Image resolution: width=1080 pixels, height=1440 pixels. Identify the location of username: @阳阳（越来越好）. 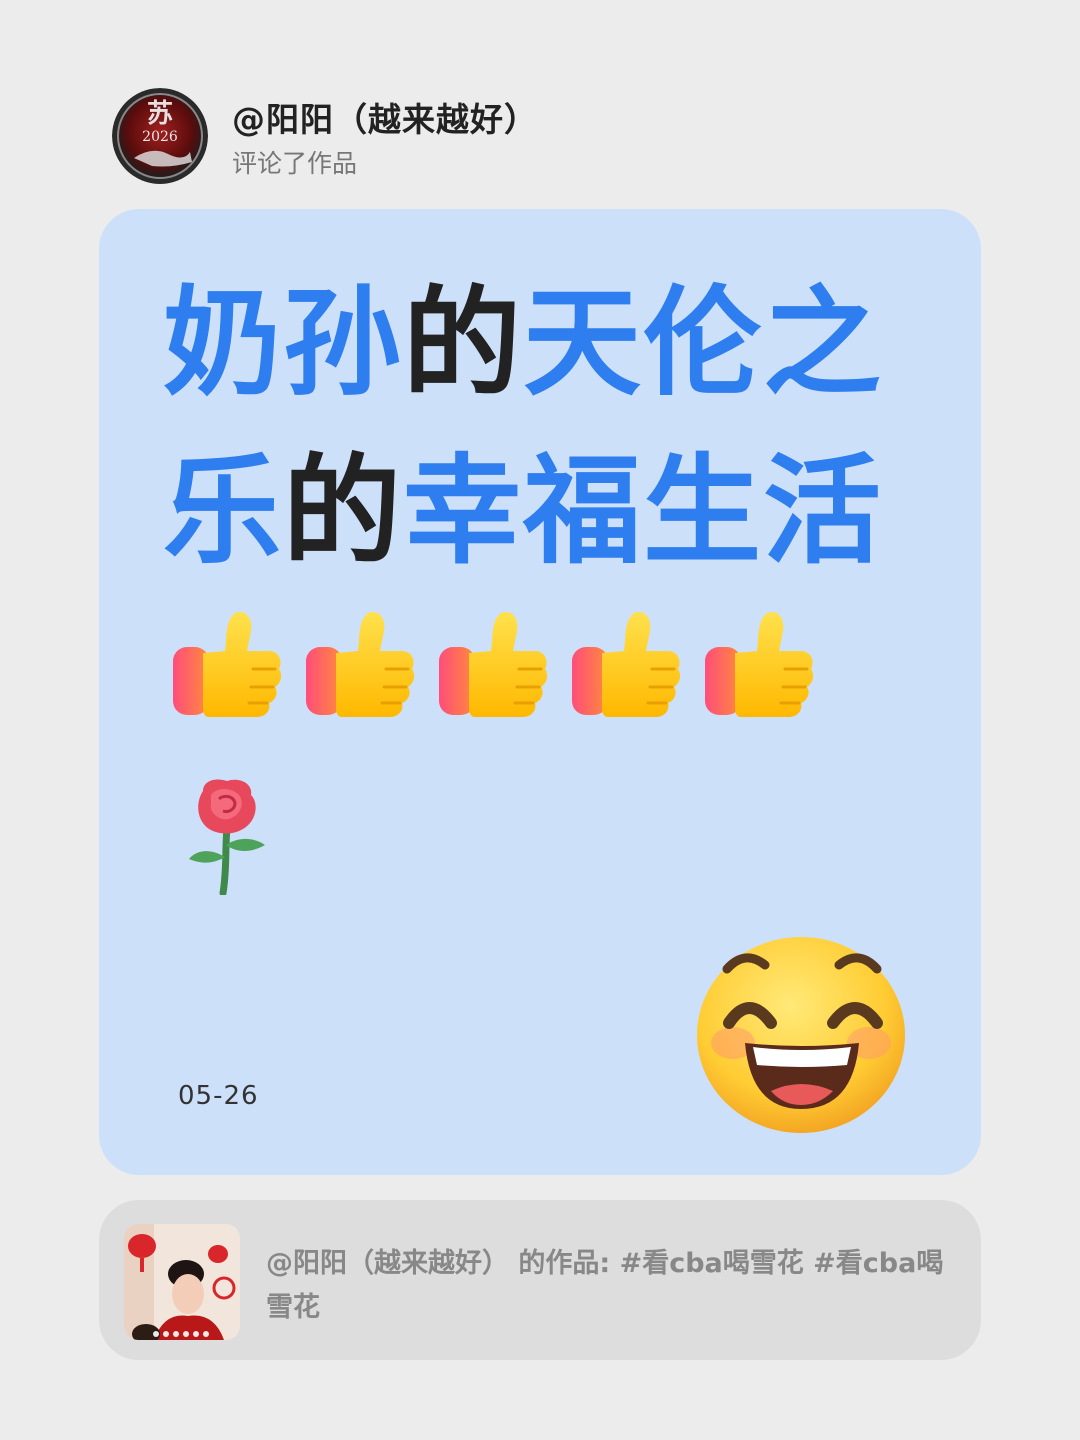
(385, 120).